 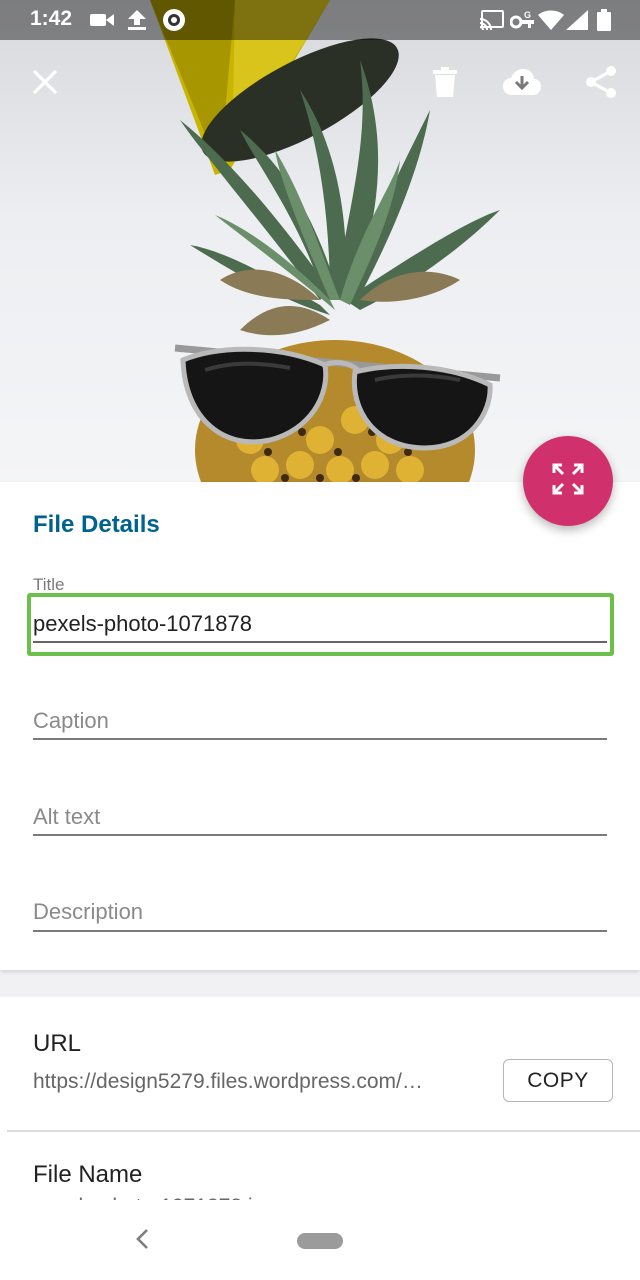 I want to click on back-button, so click(x=142, y=1241).